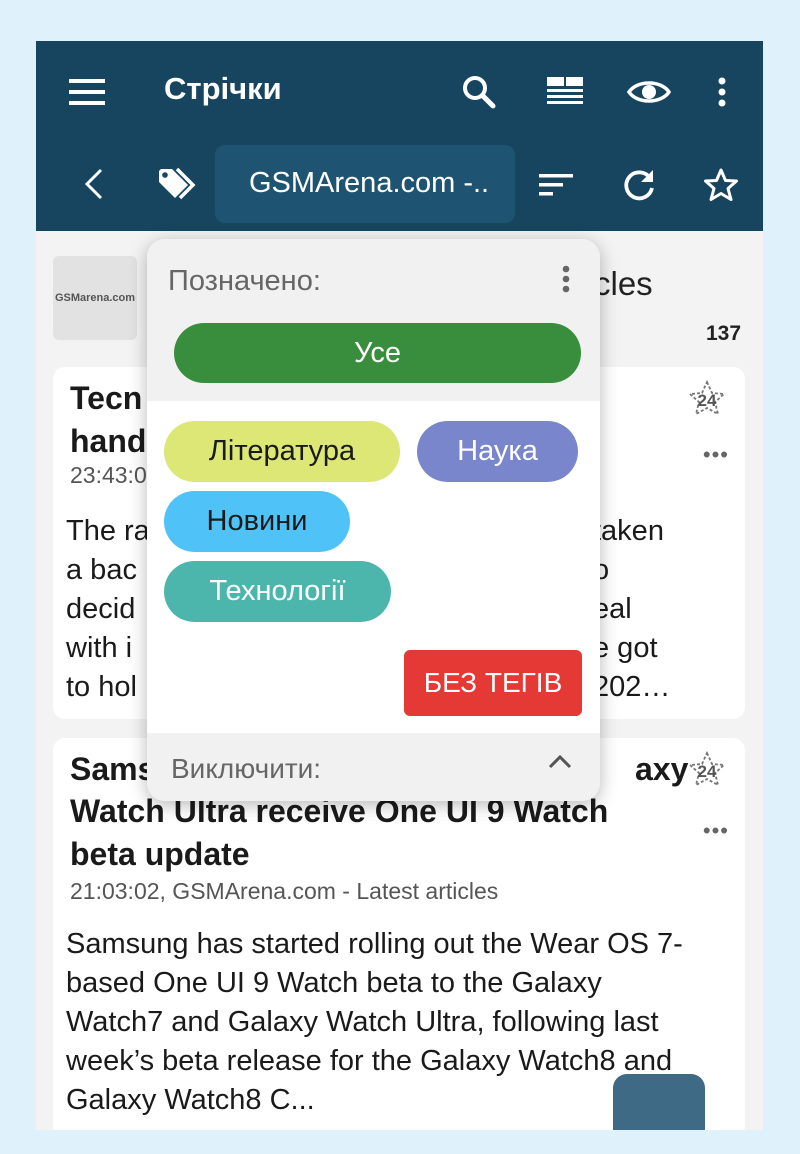 The width and height of the screenshot is (800, 1154). I want to click on page-title: Стрічки, so click(223, 88).